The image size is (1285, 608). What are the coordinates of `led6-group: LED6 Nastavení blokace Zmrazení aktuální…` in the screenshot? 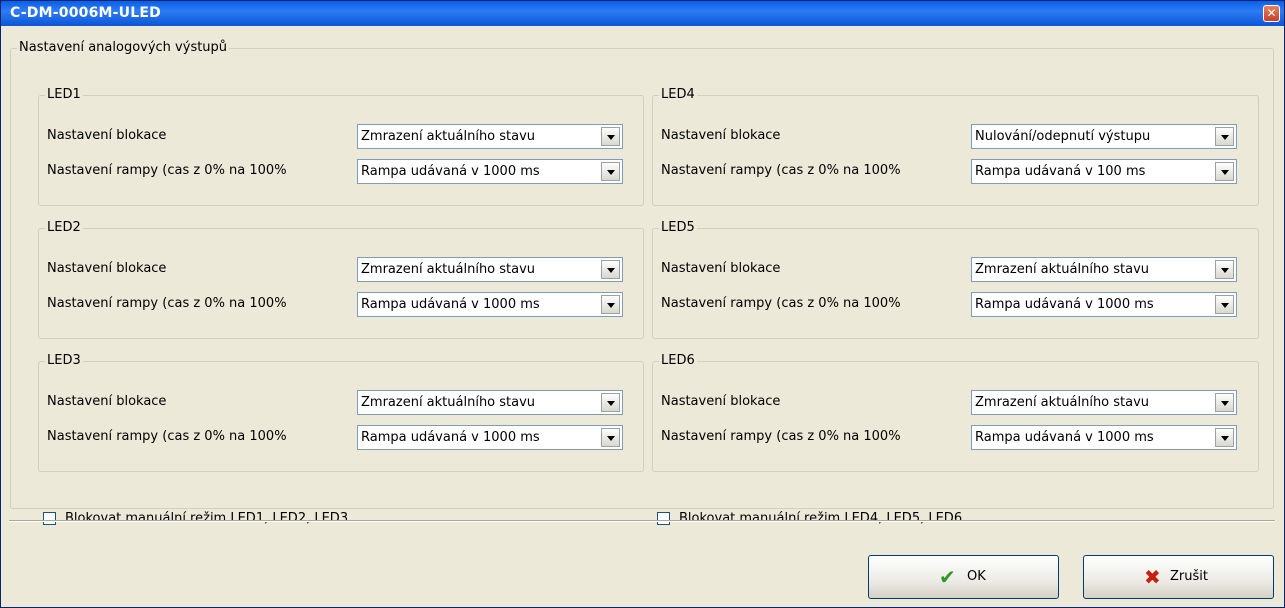 It's located at (955, 413).